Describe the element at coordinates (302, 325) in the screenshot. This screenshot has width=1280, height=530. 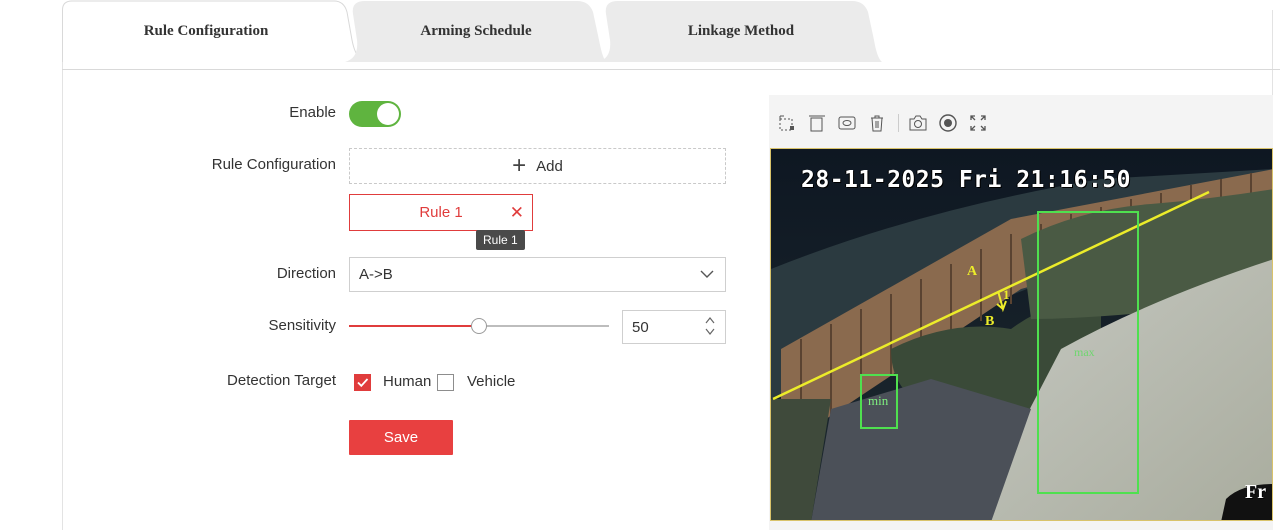
I see `sensitivity-label: Sensitivity` at that location.